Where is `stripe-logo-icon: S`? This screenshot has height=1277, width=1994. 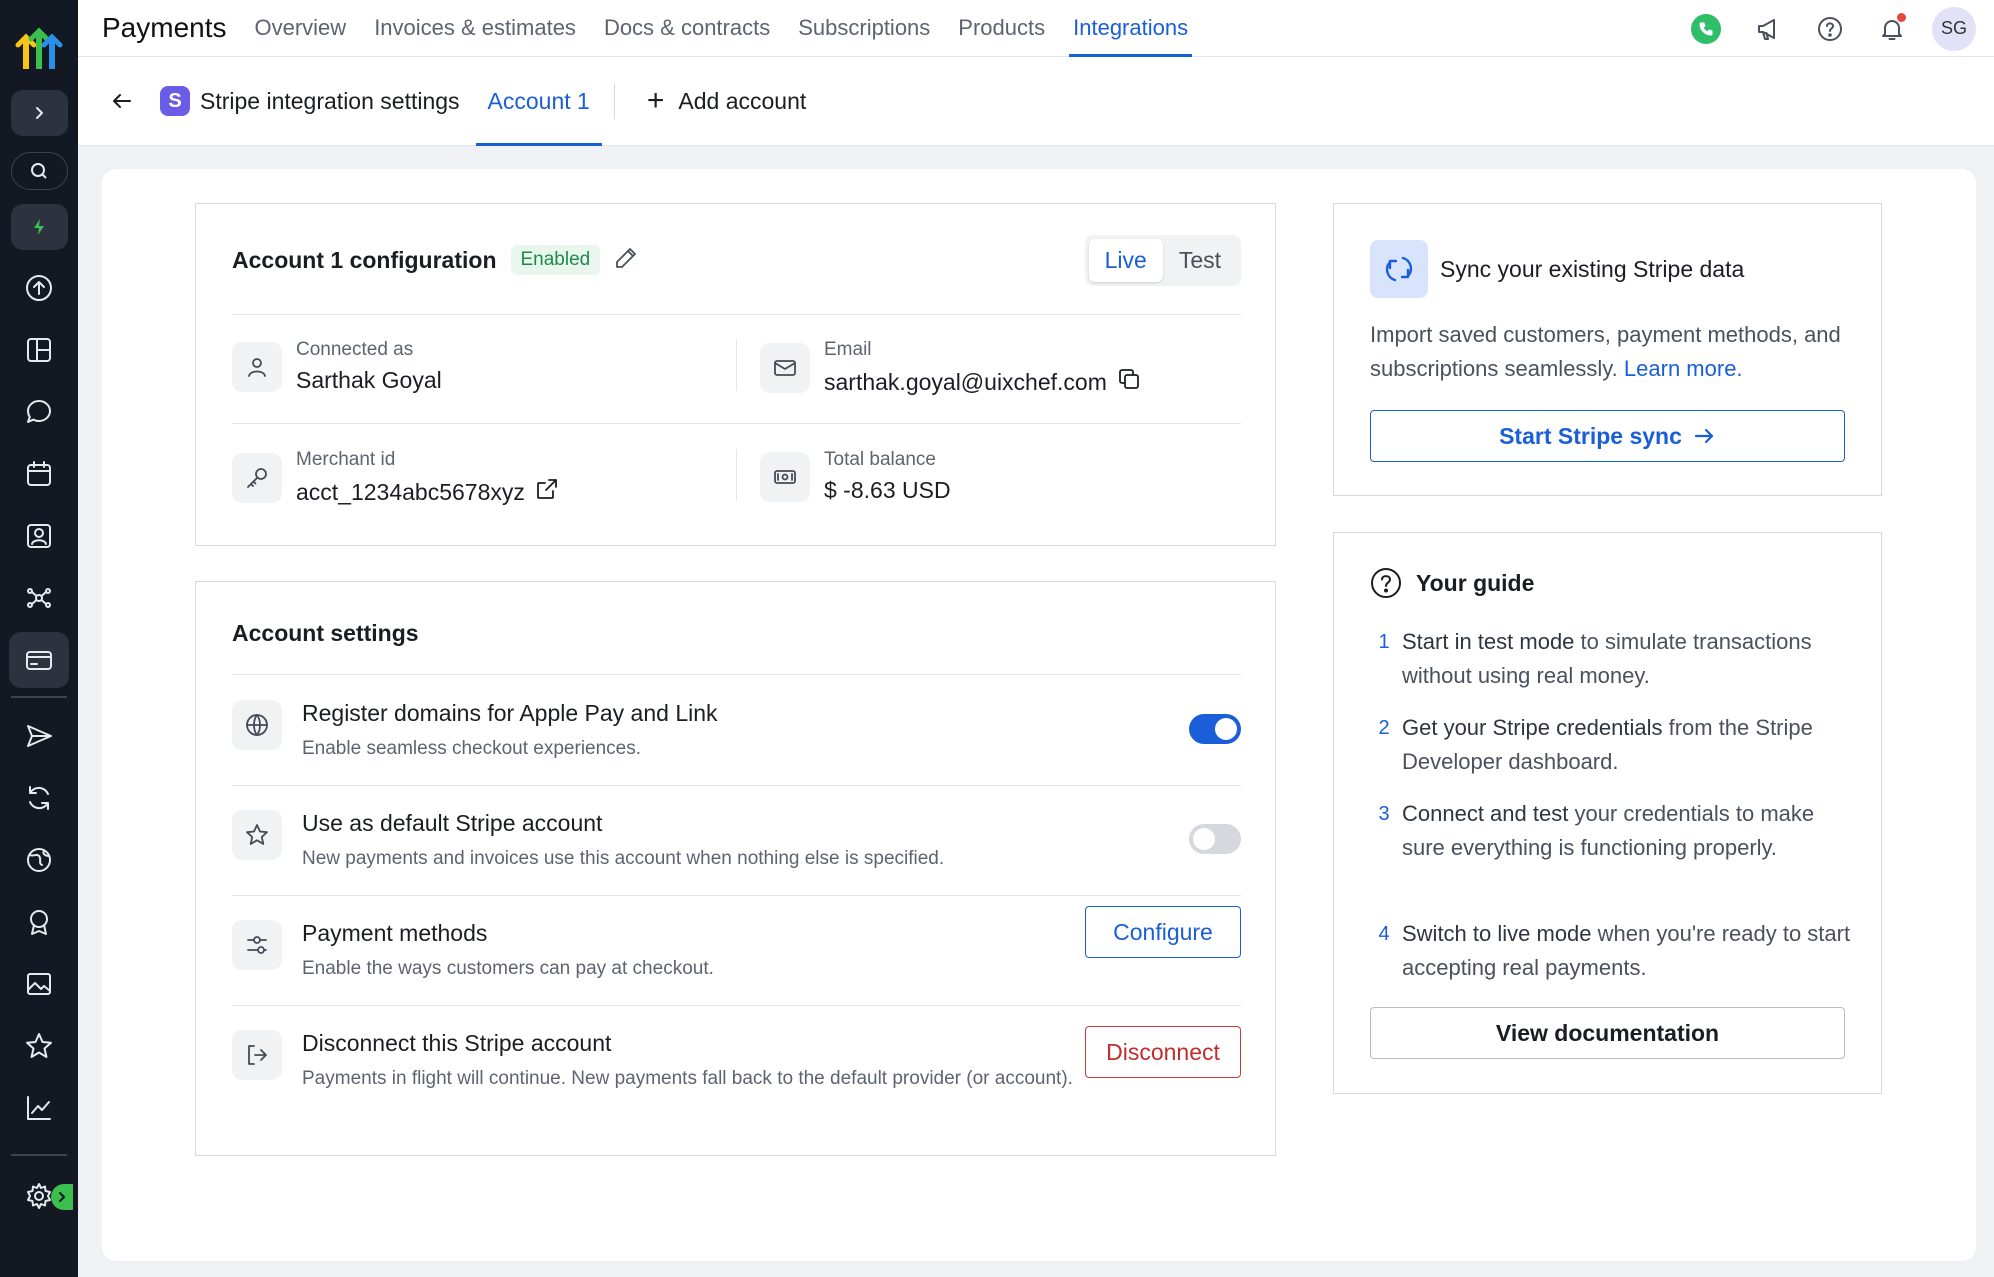
stripe-logo-icon: S is located at coordinates (175, 101).